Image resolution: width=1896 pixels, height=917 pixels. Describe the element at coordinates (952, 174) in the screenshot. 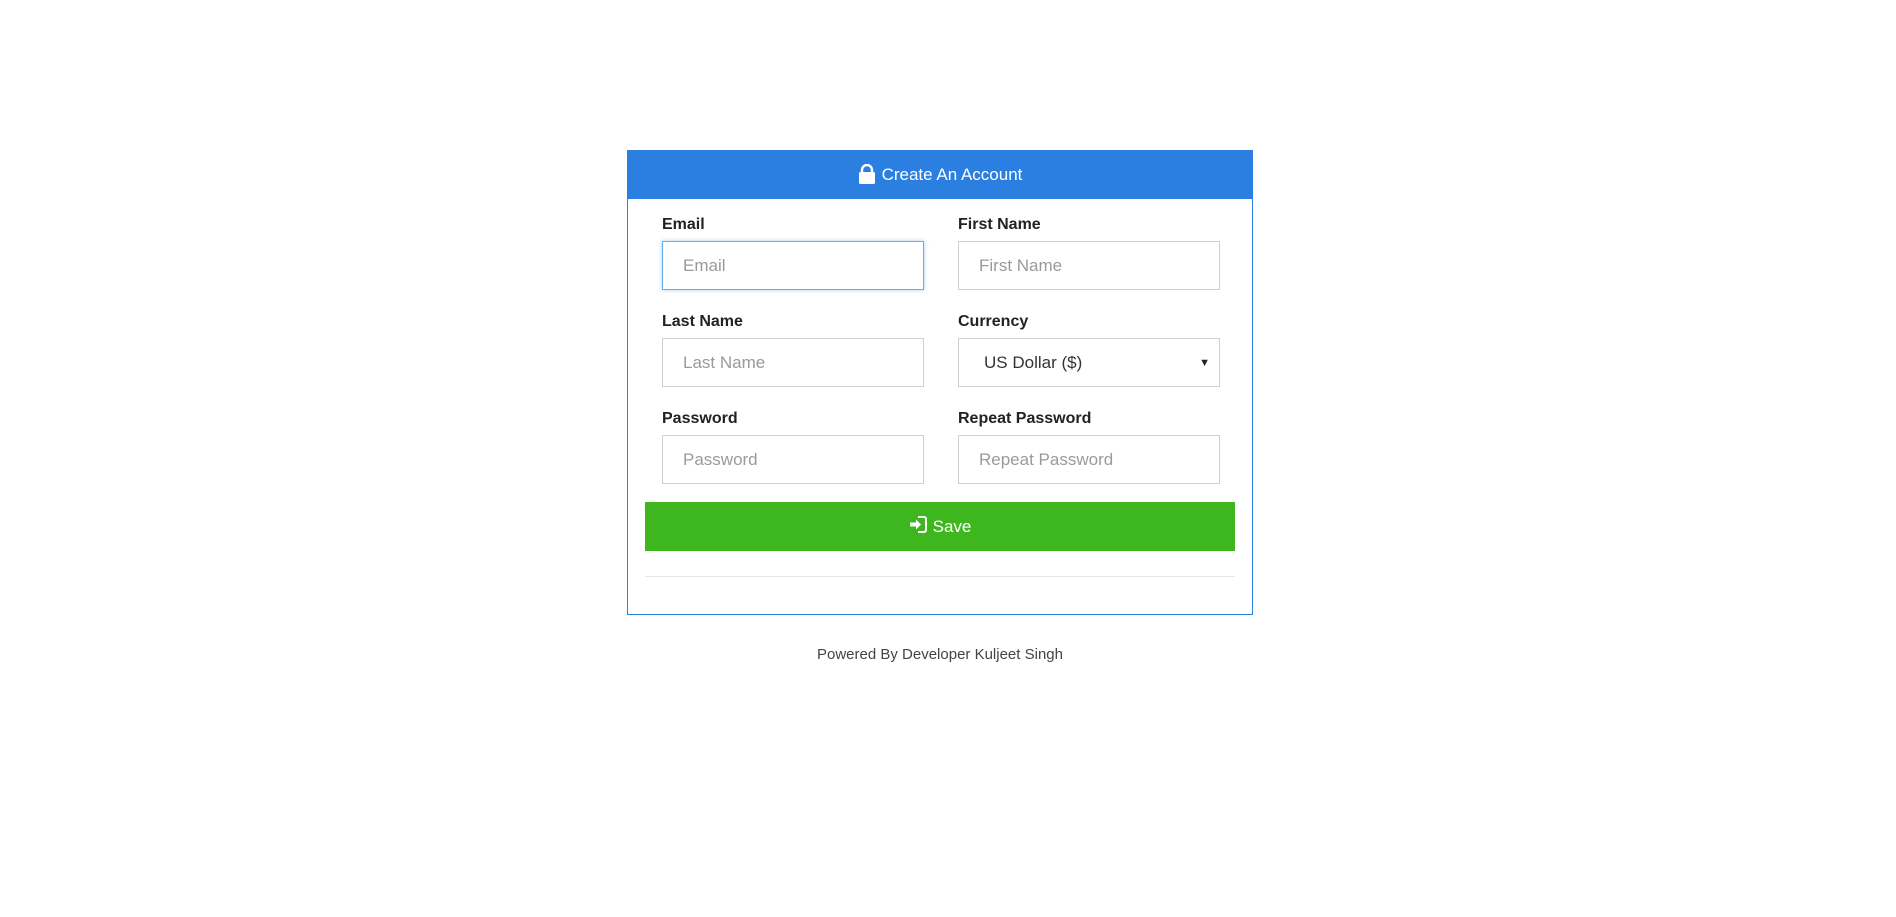

I see `panel-title: Create An Account` at that location.